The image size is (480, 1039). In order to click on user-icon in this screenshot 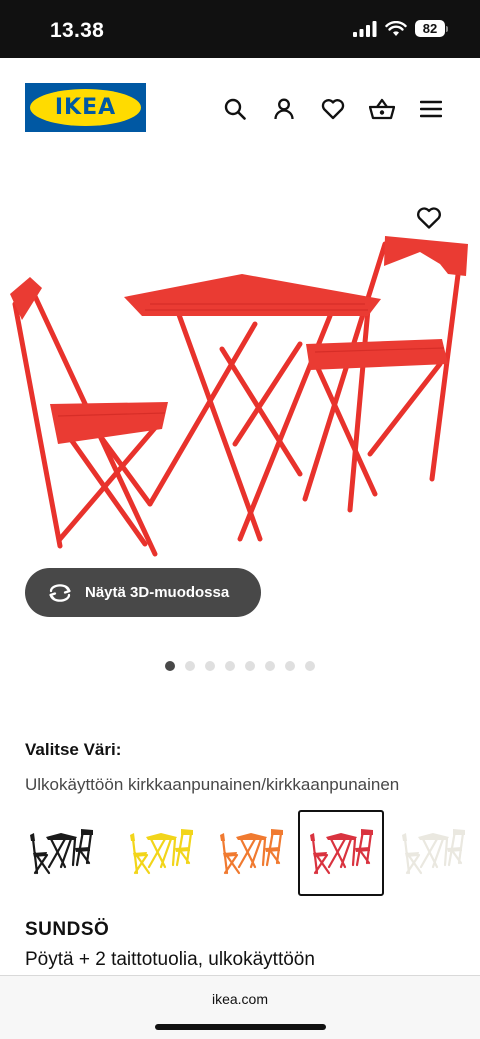, I will do `click(283, 108)`.